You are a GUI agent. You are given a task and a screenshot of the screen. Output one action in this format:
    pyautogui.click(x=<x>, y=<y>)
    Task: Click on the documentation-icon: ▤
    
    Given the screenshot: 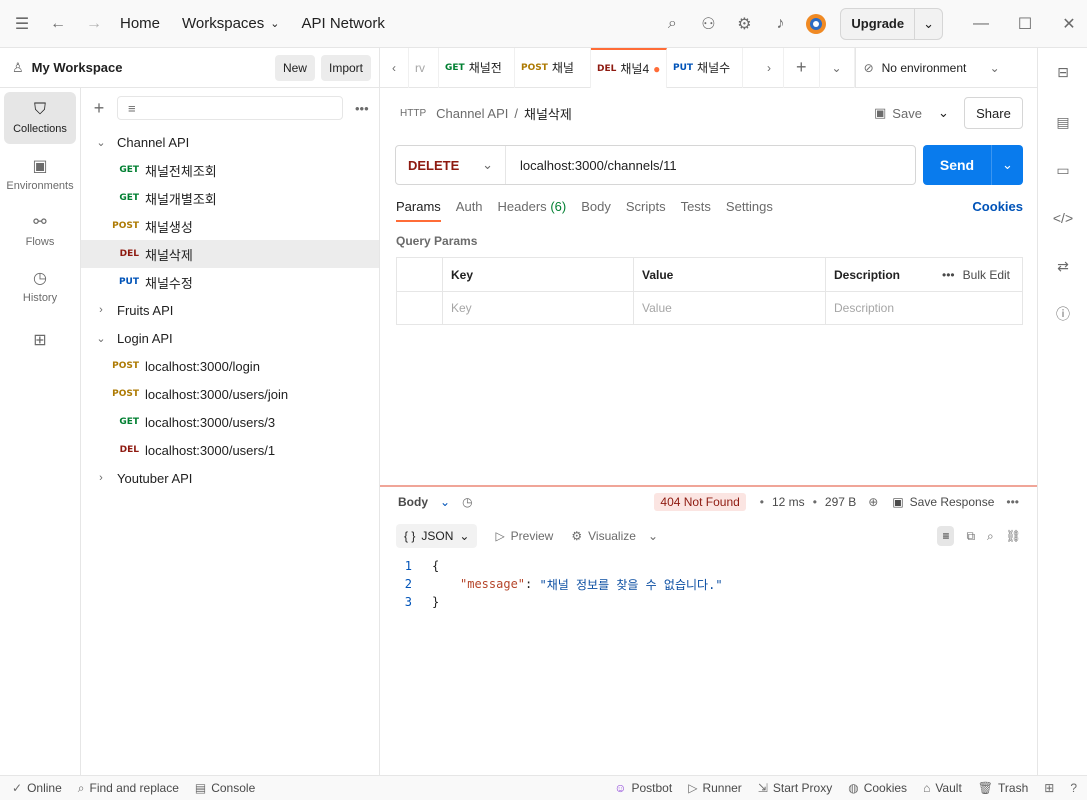 What is the action you would take?
    pyautogui.click(x=1062, y=122)
    